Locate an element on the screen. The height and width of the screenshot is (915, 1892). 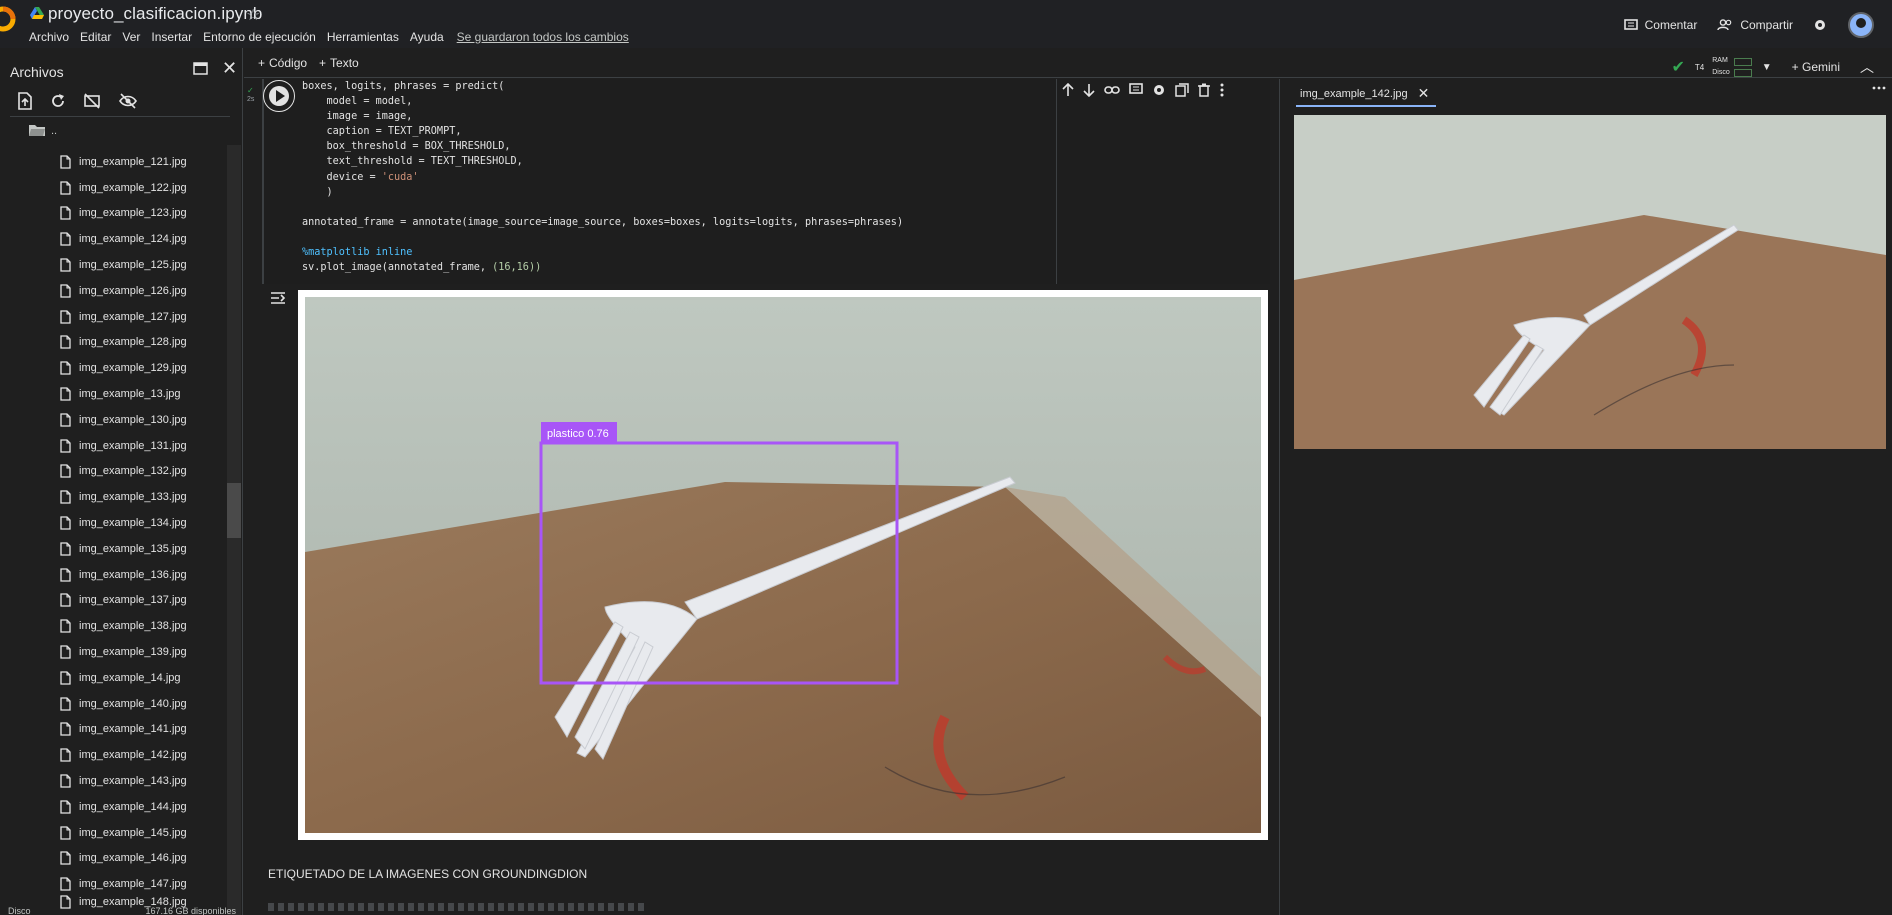
file-list-item: img_example_146.jpg is located at coordinates (145, 859).